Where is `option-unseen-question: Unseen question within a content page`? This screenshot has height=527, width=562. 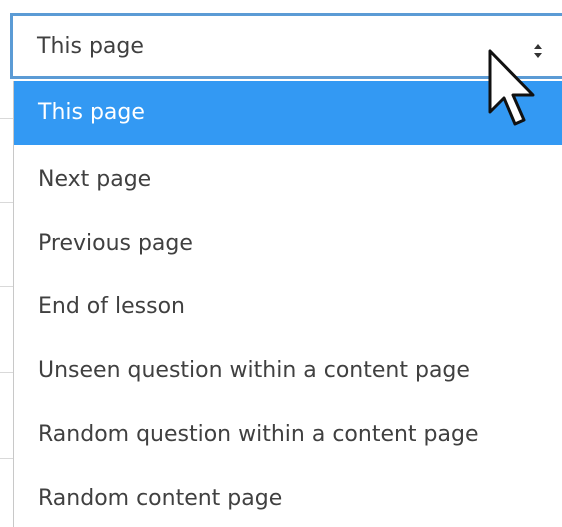
option-unseen-question: Unseen question within a content page is located at coordinates (288, 371).